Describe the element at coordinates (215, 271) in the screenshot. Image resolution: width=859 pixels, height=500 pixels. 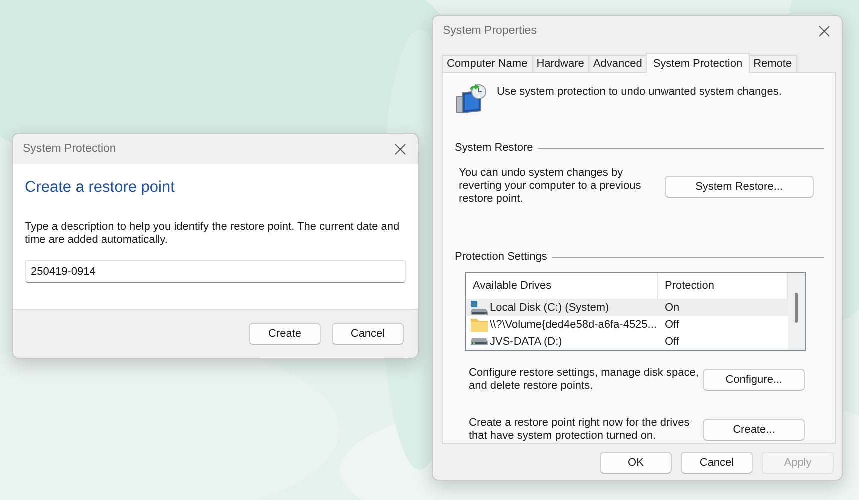
I see `description-field: 250419-0914` at that location.